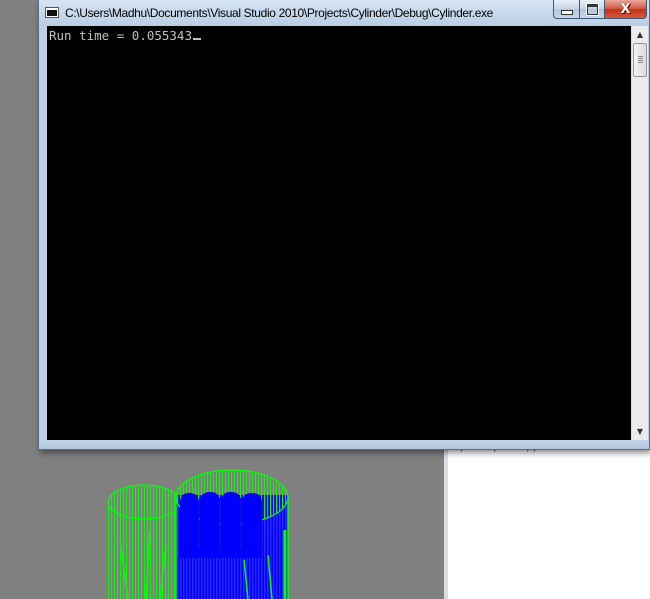 The width and height of the screenshot is (650, 599). I want to click on maximize-button, so click(592, 9).